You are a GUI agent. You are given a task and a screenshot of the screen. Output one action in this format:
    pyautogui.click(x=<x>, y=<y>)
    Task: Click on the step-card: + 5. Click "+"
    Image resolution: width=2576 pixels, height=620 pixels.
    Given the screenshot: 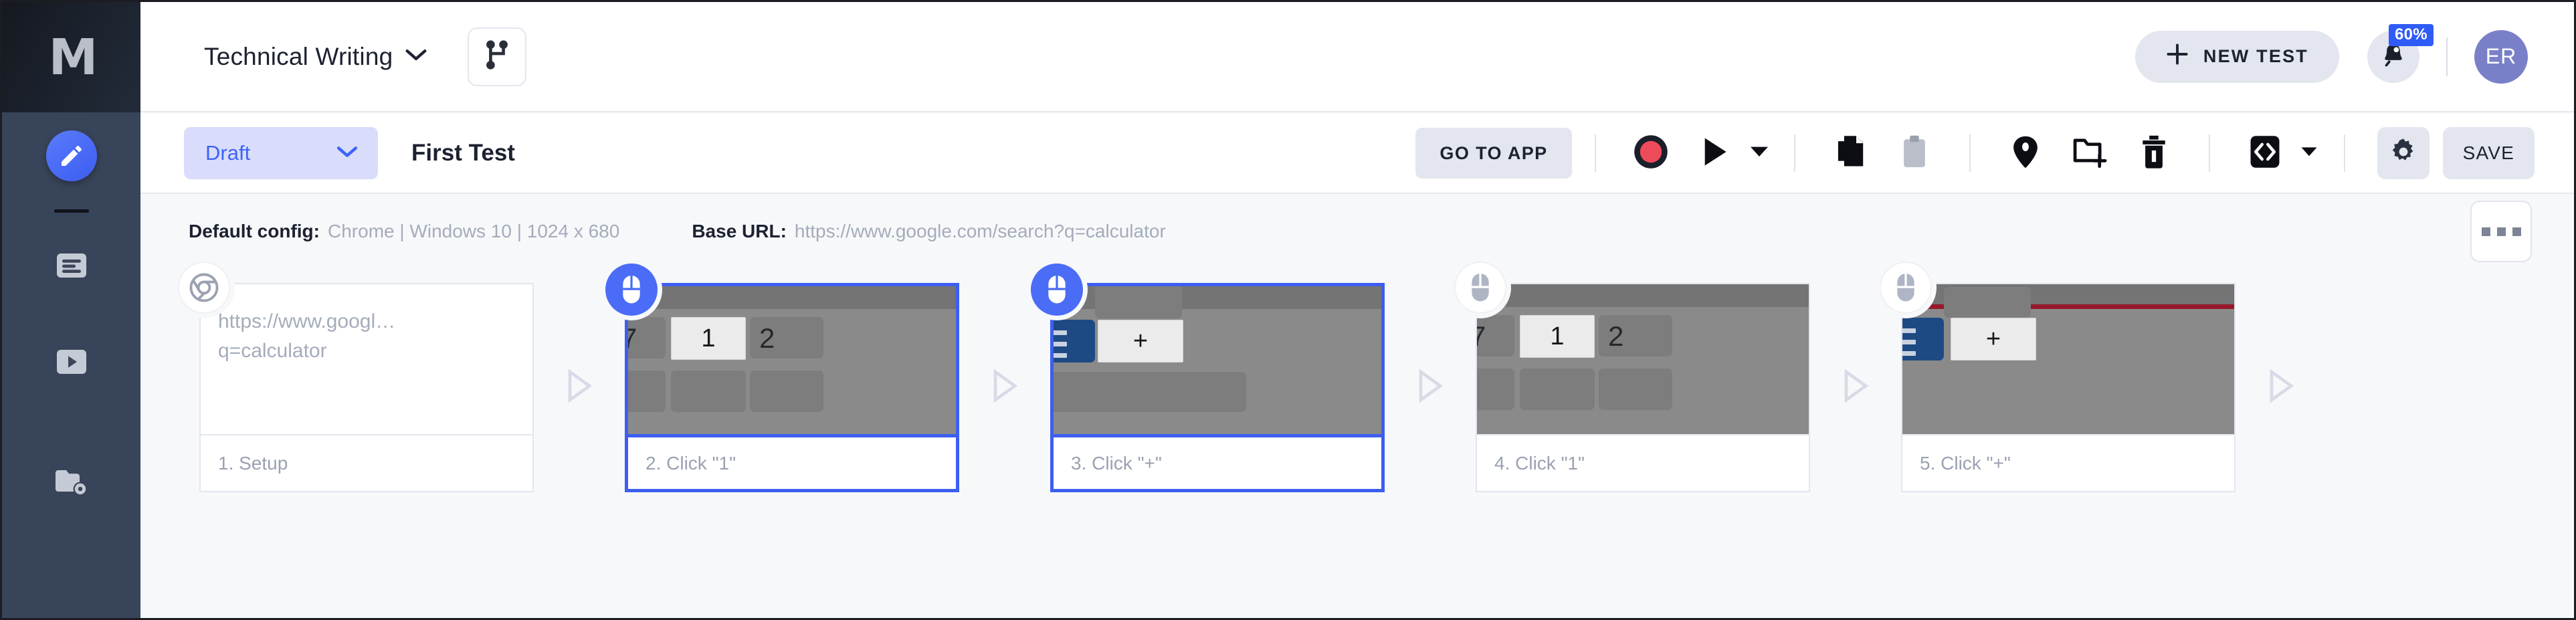 What is the action you would take?
    pyautogui.click(x=2058, y=377)
    